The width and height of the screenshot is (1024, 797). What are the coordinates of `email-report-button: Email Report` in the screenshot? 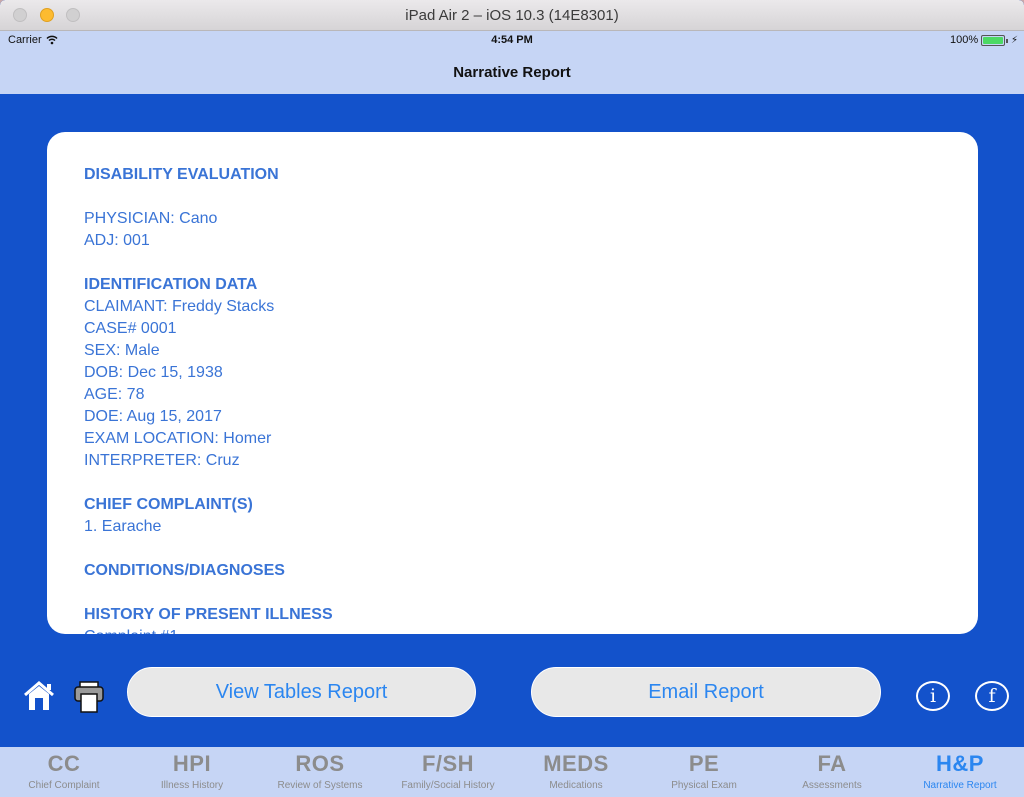 It's located at (706, 692).